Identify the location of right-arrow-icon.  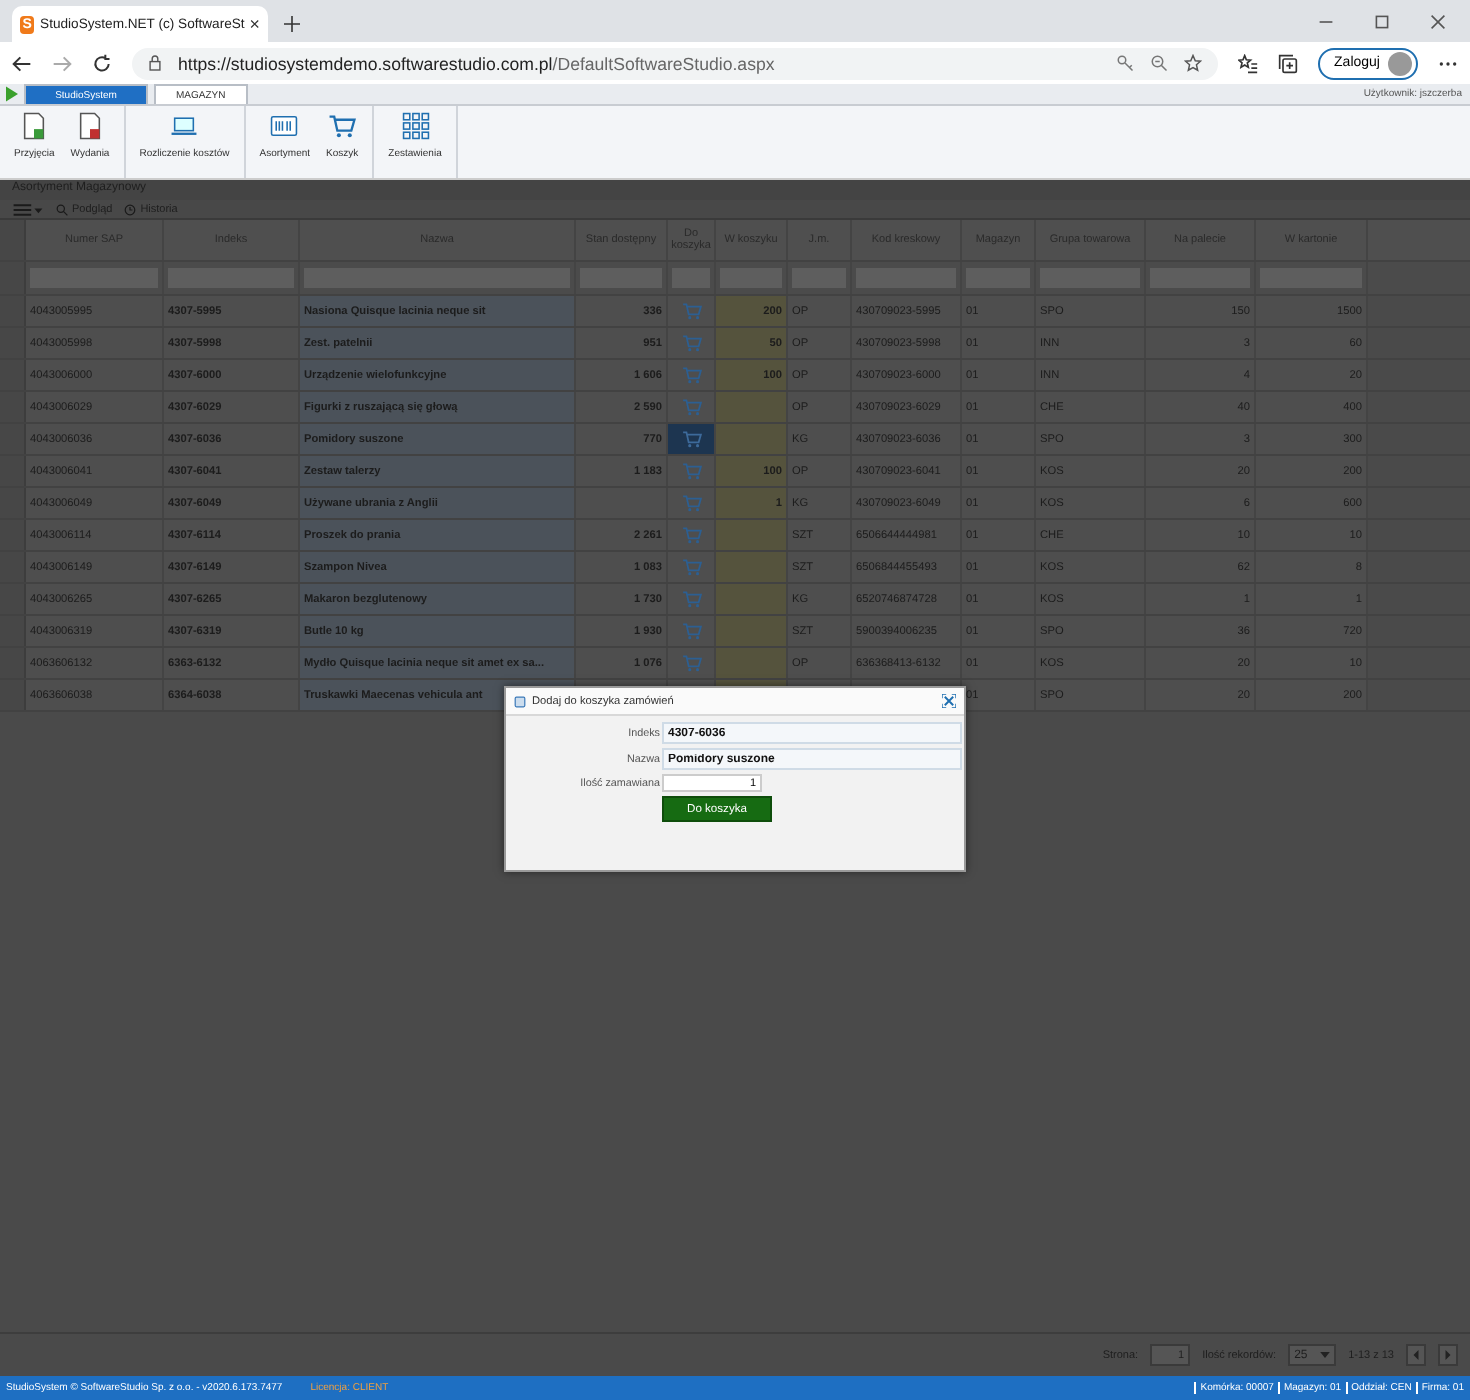
(1448, 1355).